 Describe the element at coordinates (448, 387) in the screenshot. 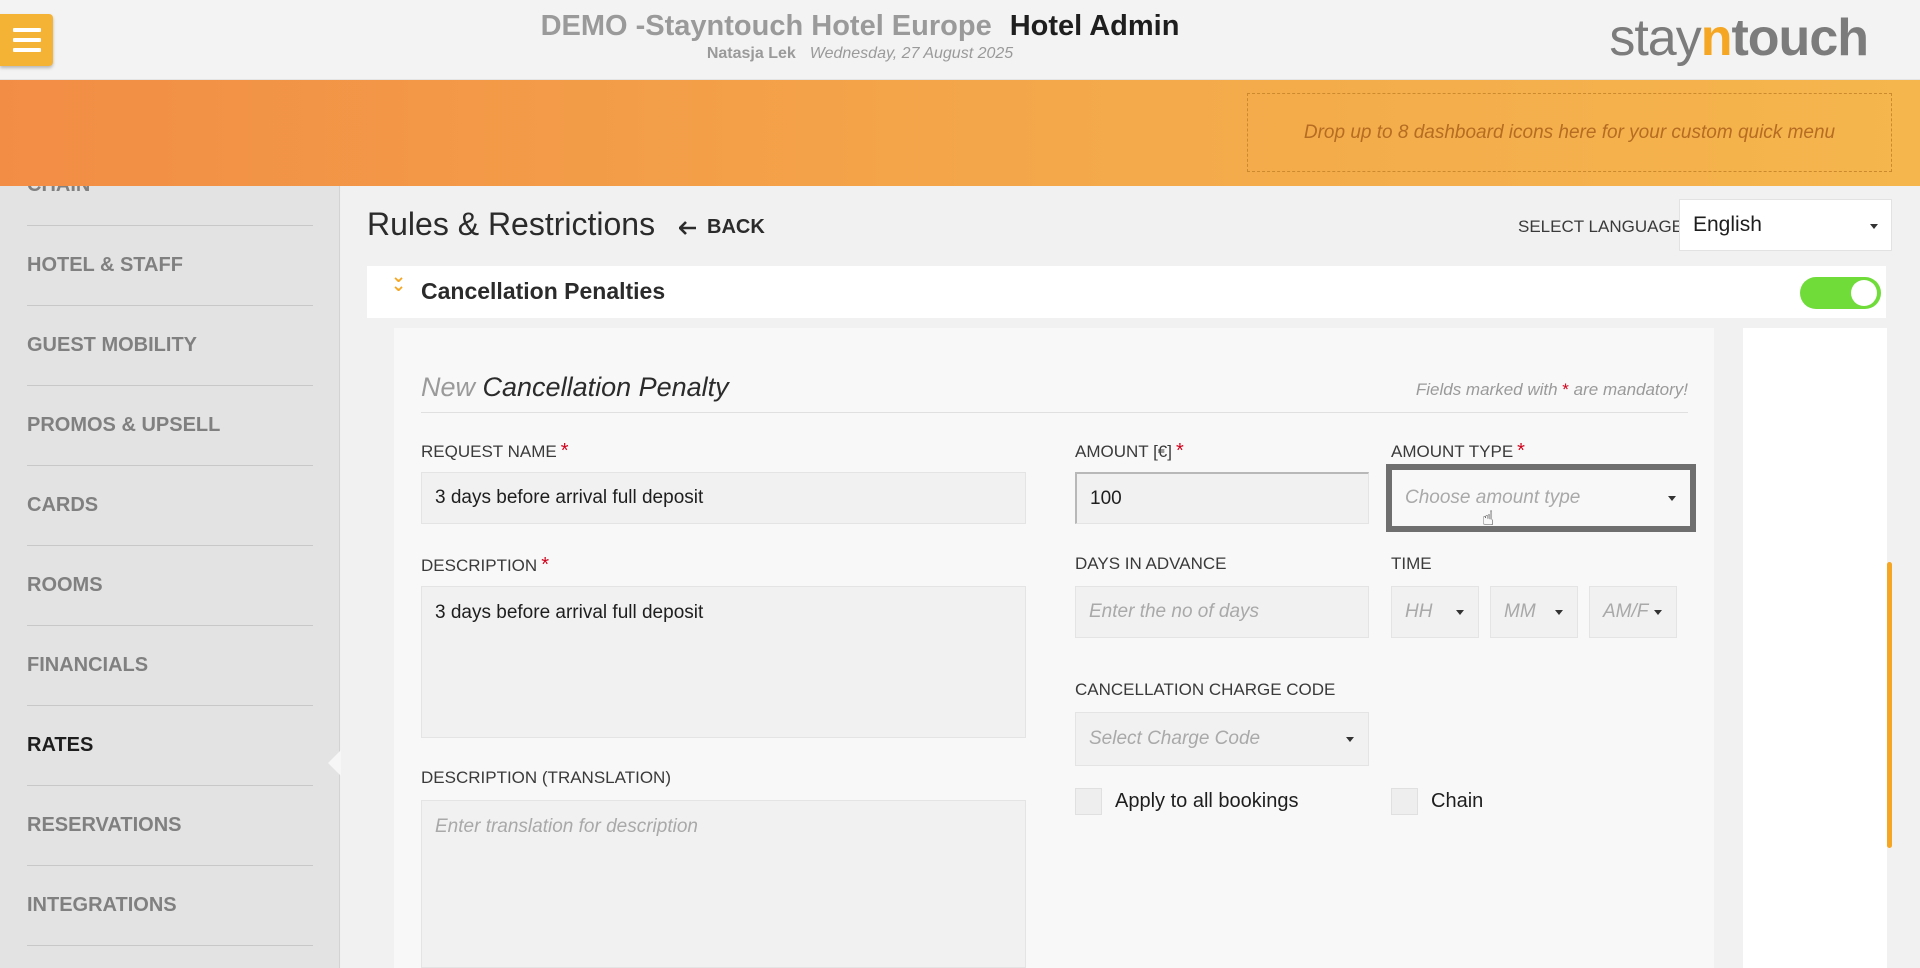

I see `form-heading-new: New` at that location.